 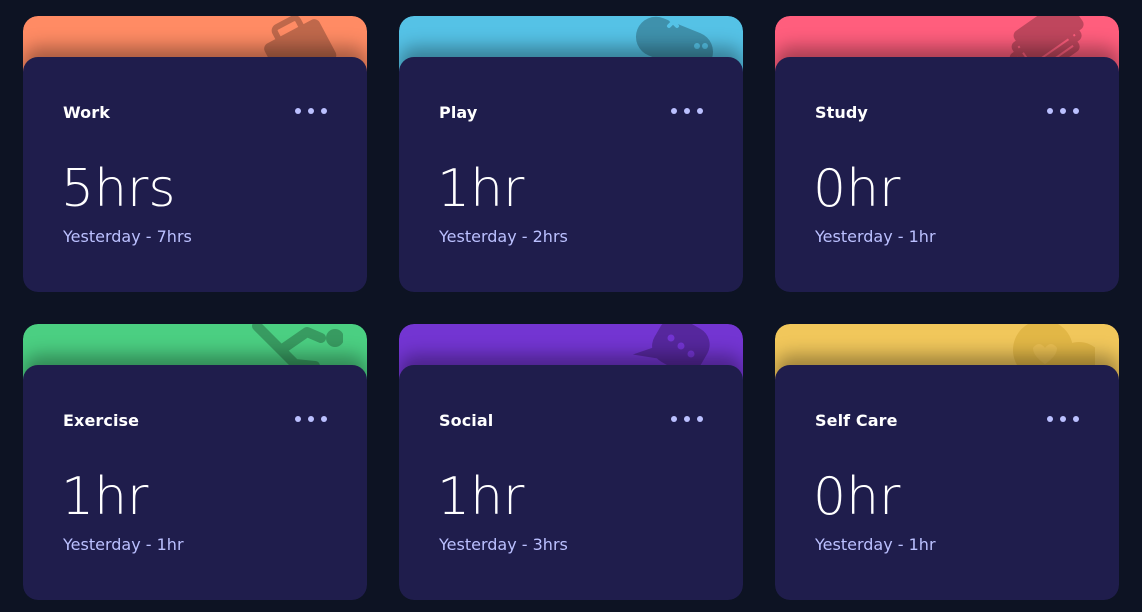 I want to click on card-social: Social 1hr Yesterday - 3hrs, so click(x=571, y=462).